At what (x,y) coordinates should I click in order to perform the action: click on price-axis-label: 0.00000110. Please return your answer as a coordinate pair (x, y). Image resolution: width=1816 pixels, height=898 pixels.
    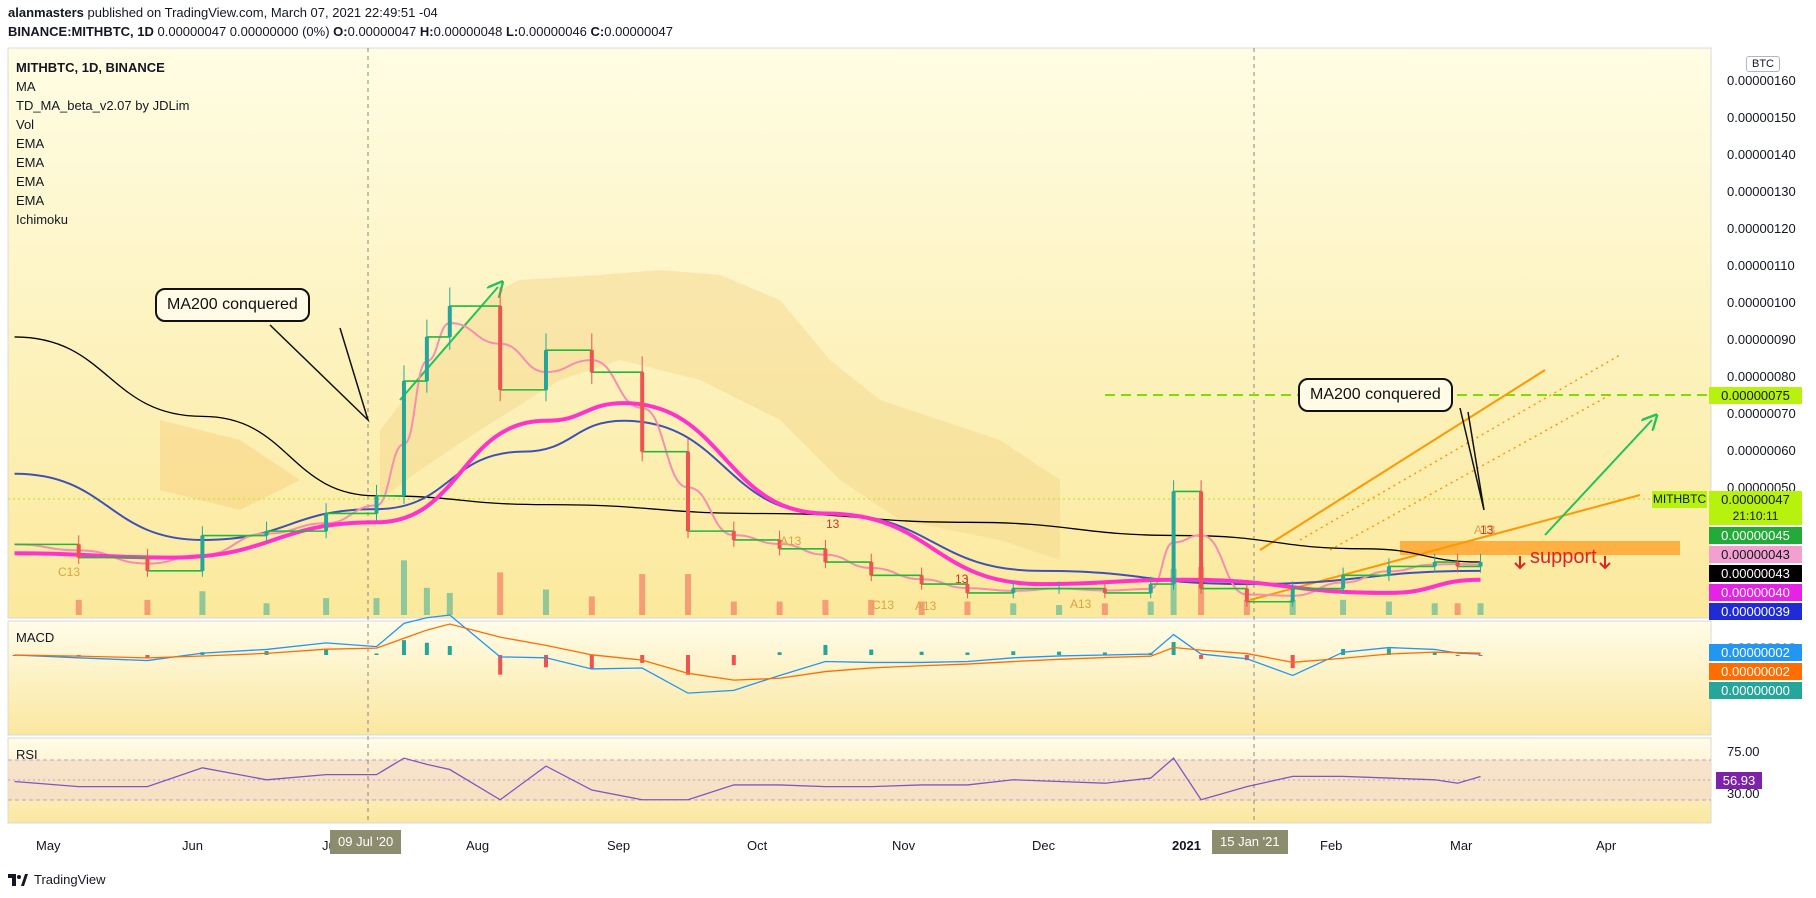
    Looking at the image, I should click on (1761, 265).